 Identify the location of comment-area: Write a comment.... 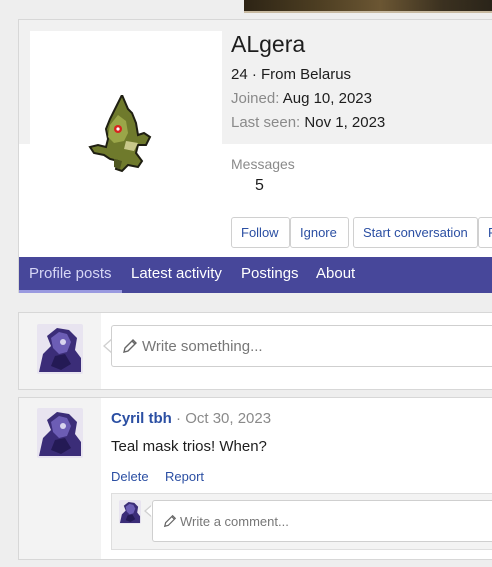
(301, 521).